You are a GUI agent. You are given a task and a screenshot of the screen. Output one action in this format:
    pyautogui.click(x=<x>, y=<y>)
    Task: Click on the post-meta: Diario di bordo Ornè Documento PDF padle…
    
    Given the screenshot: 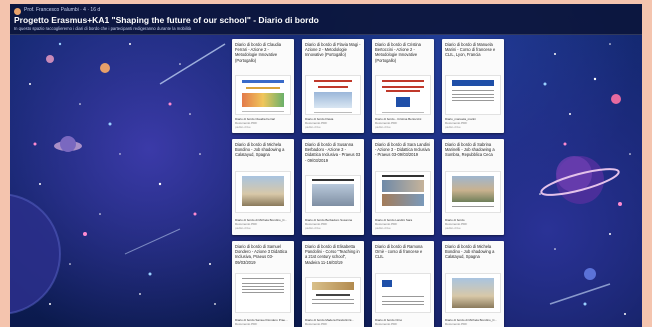 What is the action you would take?
    pyautogui.click(x=404, y=323)
    